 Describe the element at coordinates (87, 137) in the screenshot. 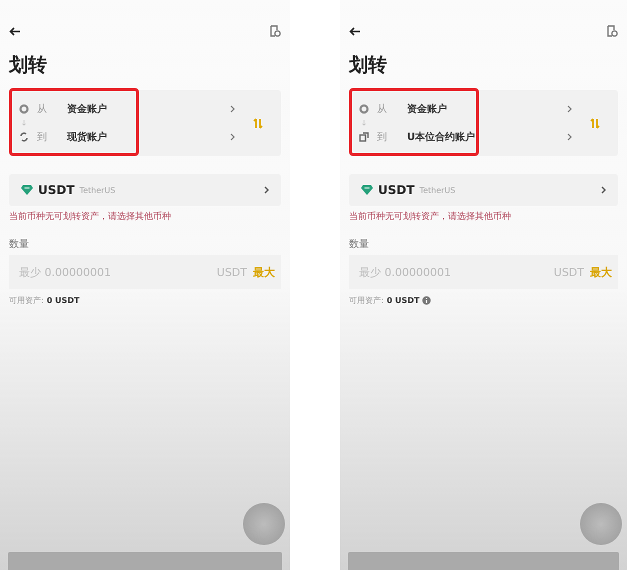

I see `account-name: 现货账户` at that location.